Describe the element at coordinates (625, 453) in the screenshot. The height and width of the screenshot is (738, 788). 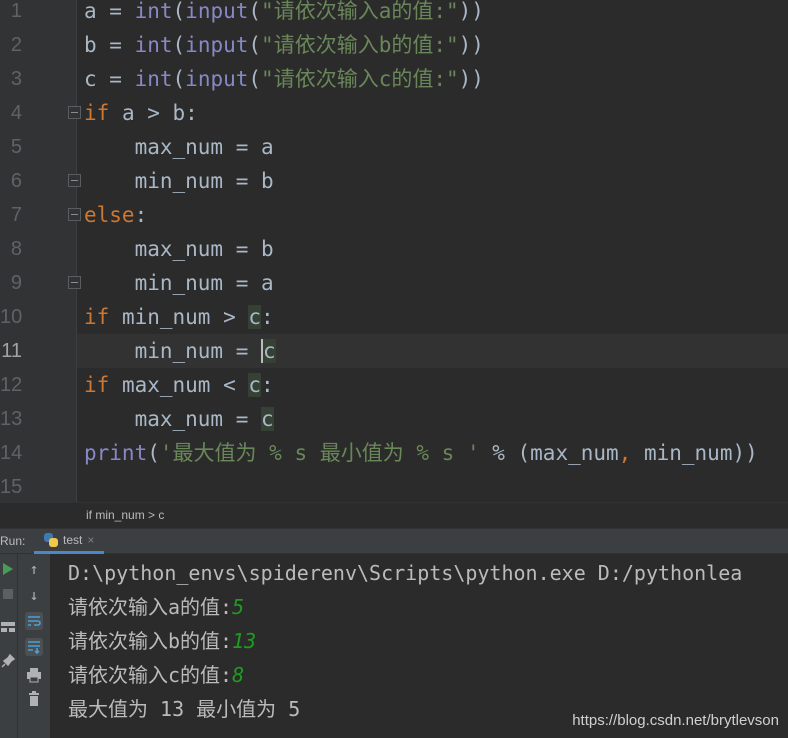
I see `code-token: ,` at that location.